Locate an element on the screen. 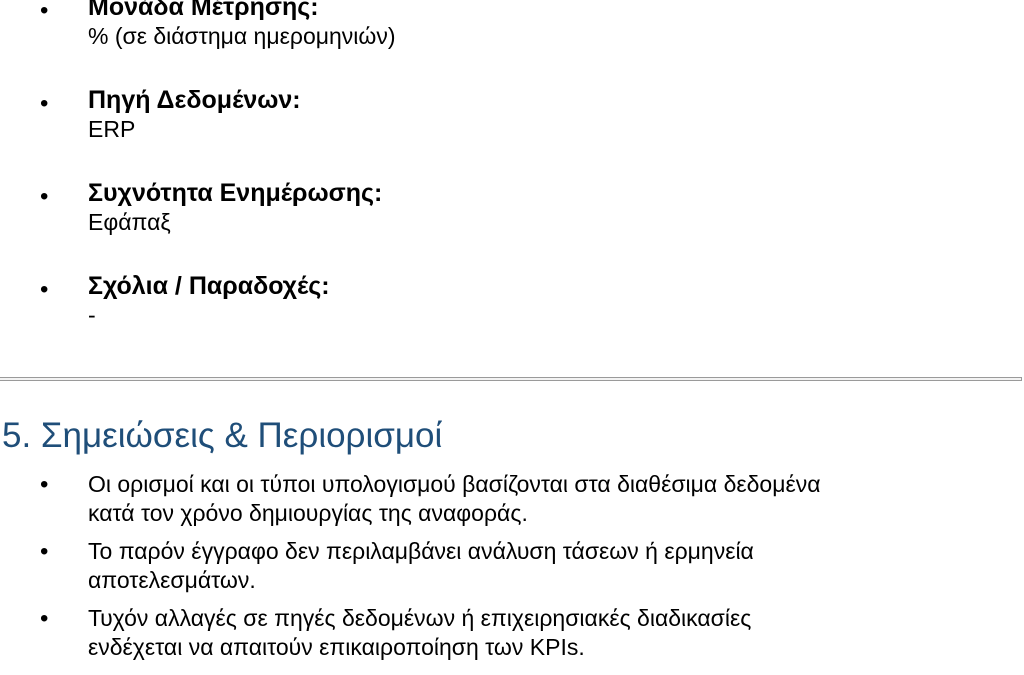 This screenshot has height=675, width=1024. definition-term: Σχόλια / Παραδοχές: is located at coordinates (209, 286).